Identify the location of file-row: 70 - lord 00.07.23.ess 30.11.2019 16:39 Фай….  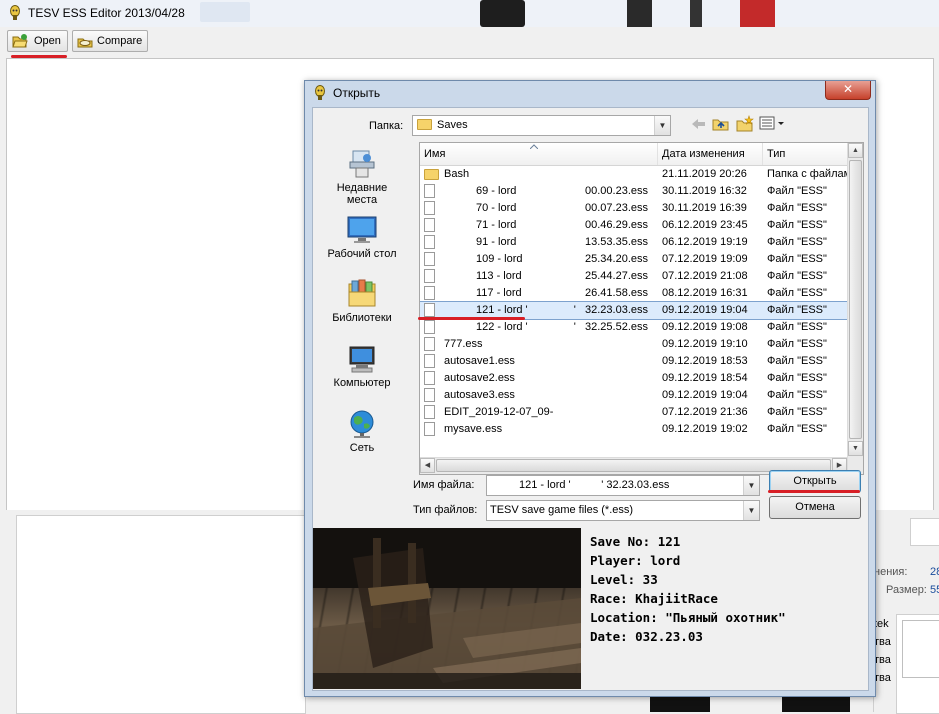
(633, 208).